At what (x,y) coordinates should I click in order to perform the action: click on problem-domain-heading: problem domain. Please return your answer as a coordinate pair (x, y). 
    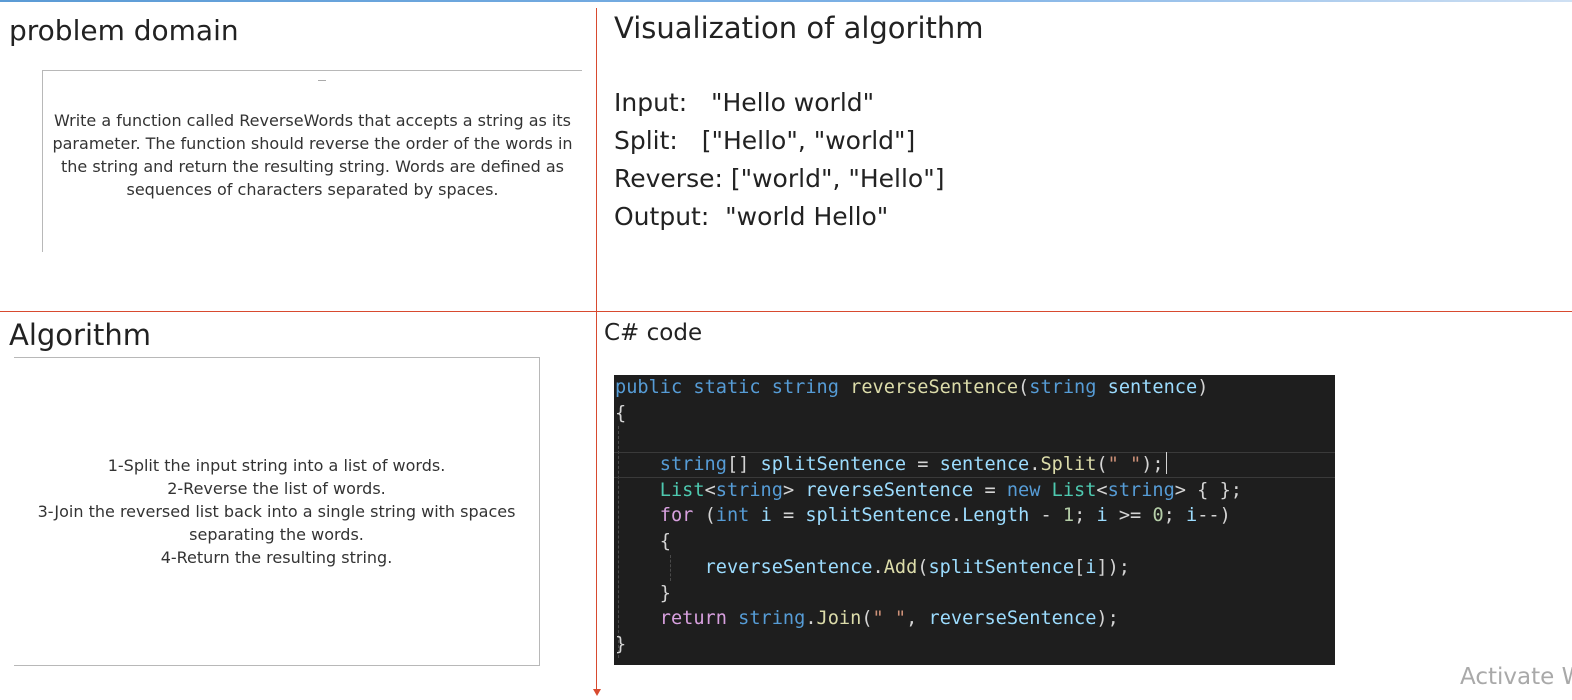
    Looking at the image, I should click on (124, 30).